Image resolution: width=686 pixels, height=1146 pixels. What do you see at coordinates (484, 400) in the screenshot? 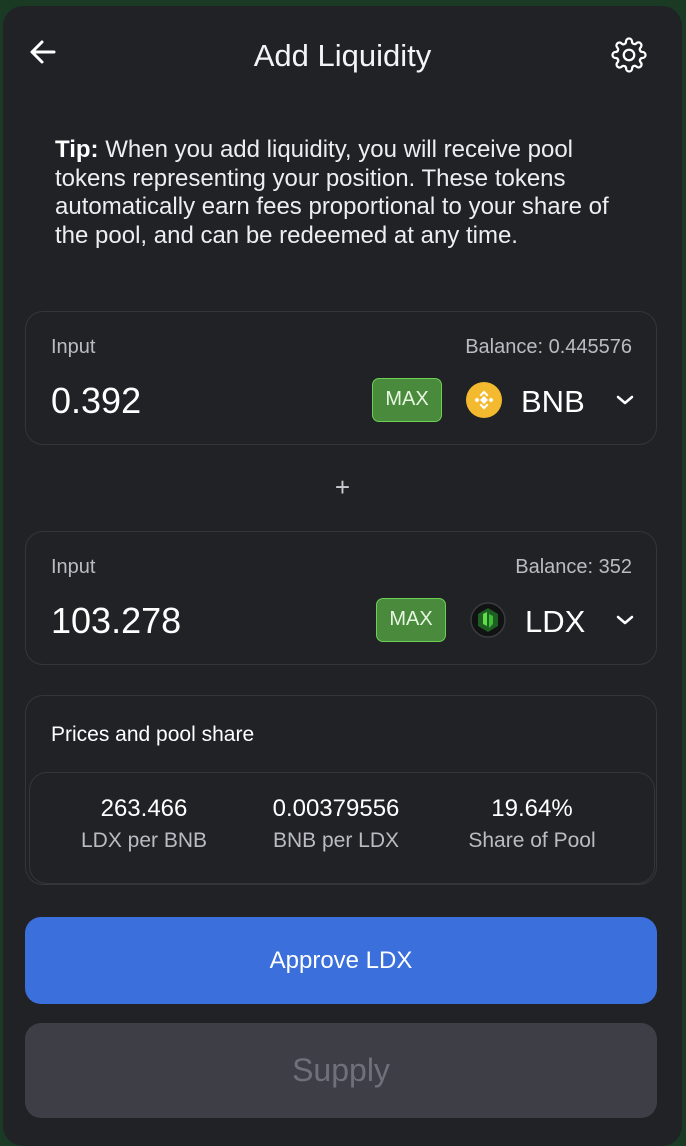
I see `bnb-token-icon` at bounding box center [484, 400].